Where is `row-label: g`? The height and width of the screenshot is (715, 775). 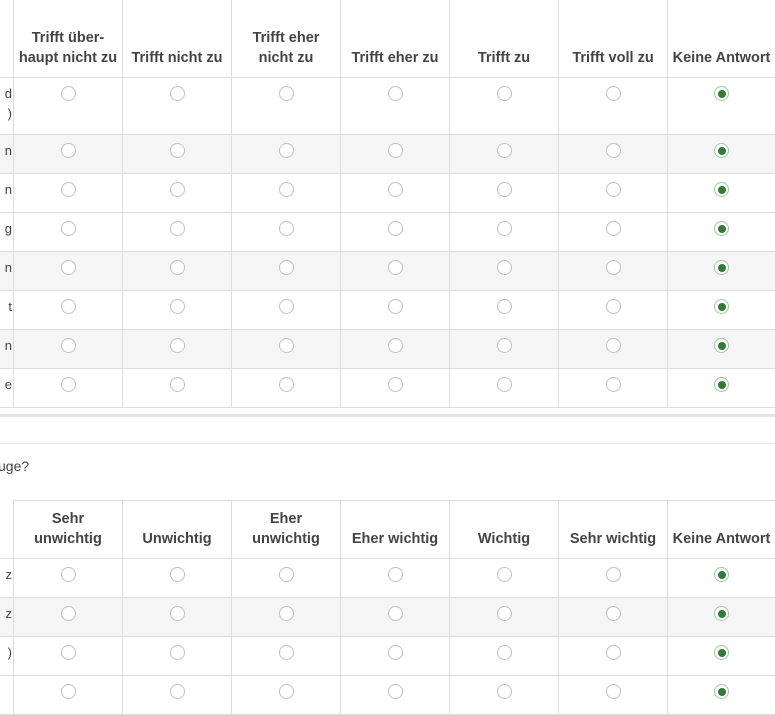
row-label: g is located at coordinates (7, 232).